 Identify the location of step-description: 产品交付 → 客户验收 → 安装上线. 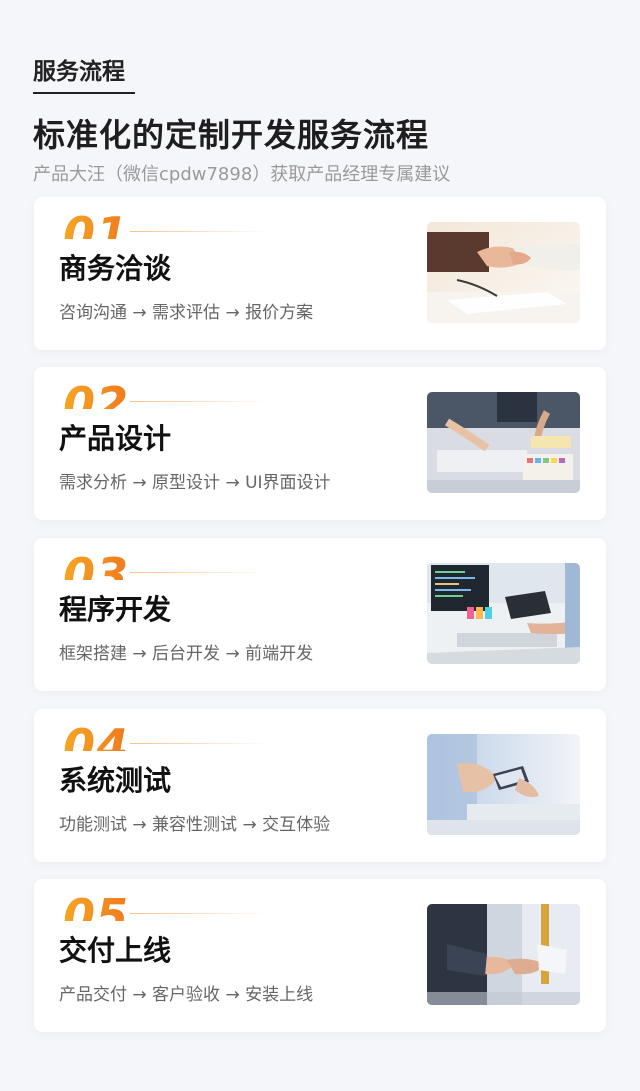
(186, 995).